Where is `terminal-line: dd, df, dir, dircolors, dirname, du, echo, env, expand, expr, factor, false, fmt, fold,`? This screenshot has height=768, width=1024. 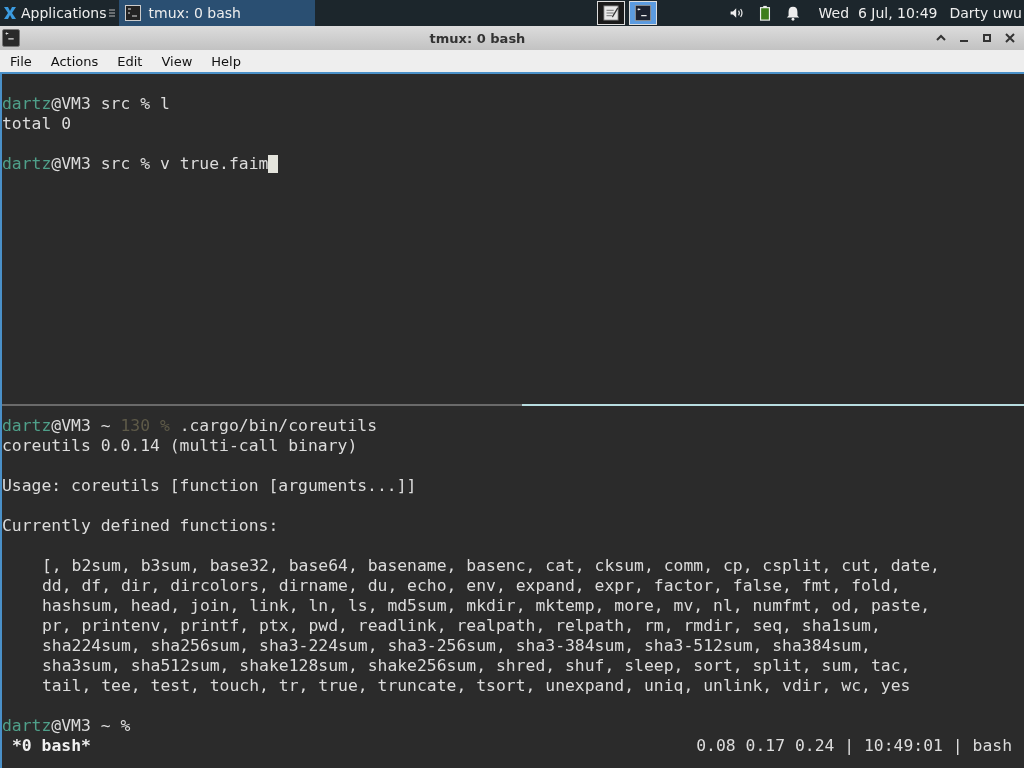
terminal-line: dd, df, dir, dircolors, dirname, du, echo, env, expand, expr, factor, false, fmt, fold, is located at coordinates (471, 586).